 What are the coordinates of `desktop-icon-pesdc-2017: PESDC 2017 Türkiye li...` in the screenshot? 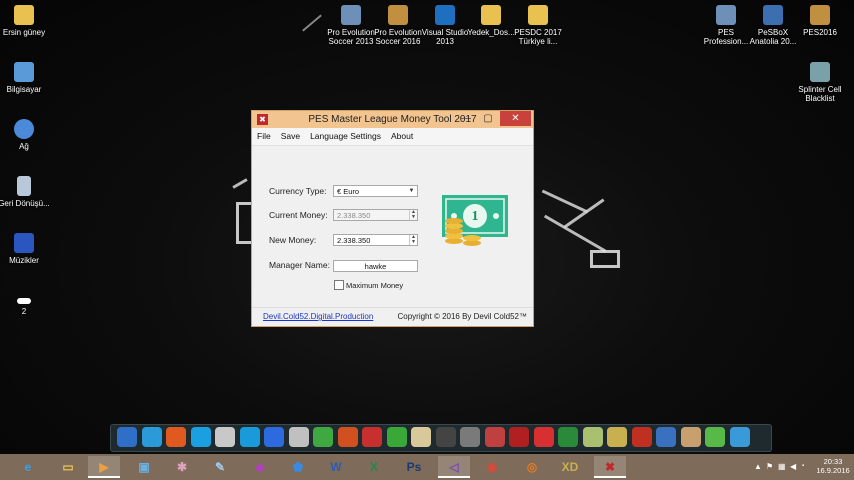 It's located at (538, 25).